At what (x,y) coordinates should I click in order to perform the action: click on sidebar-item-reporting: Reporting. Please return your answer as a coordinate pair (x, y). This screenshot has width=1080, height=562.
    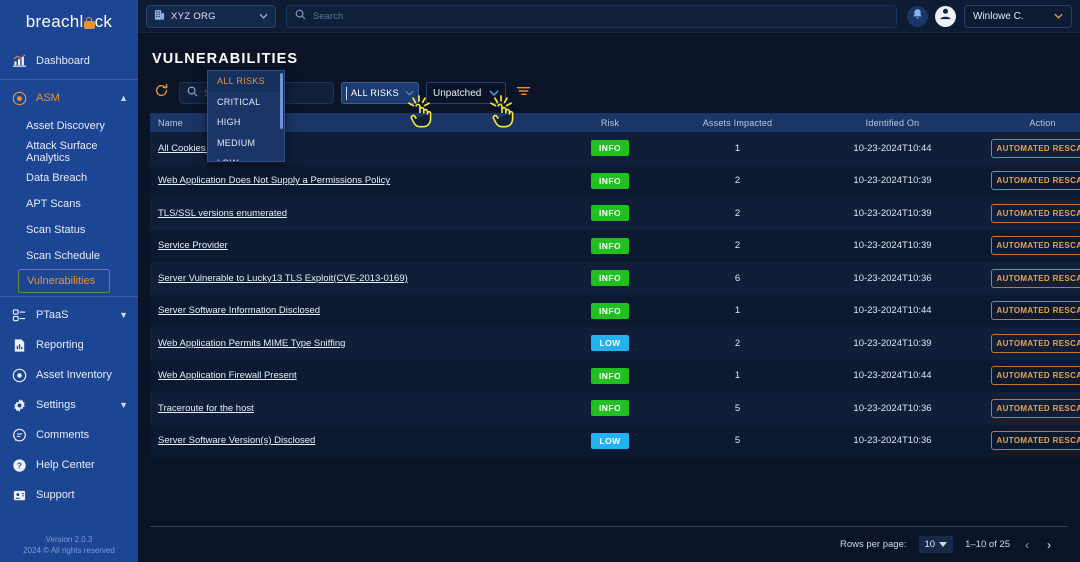
    Looking at the image, I should click on (69, 345).